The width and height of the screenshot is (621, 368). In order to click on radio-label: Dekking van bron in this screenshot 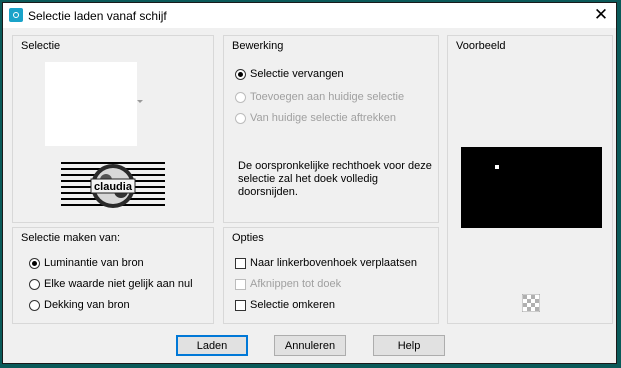, I will do `click(87, 305)`.